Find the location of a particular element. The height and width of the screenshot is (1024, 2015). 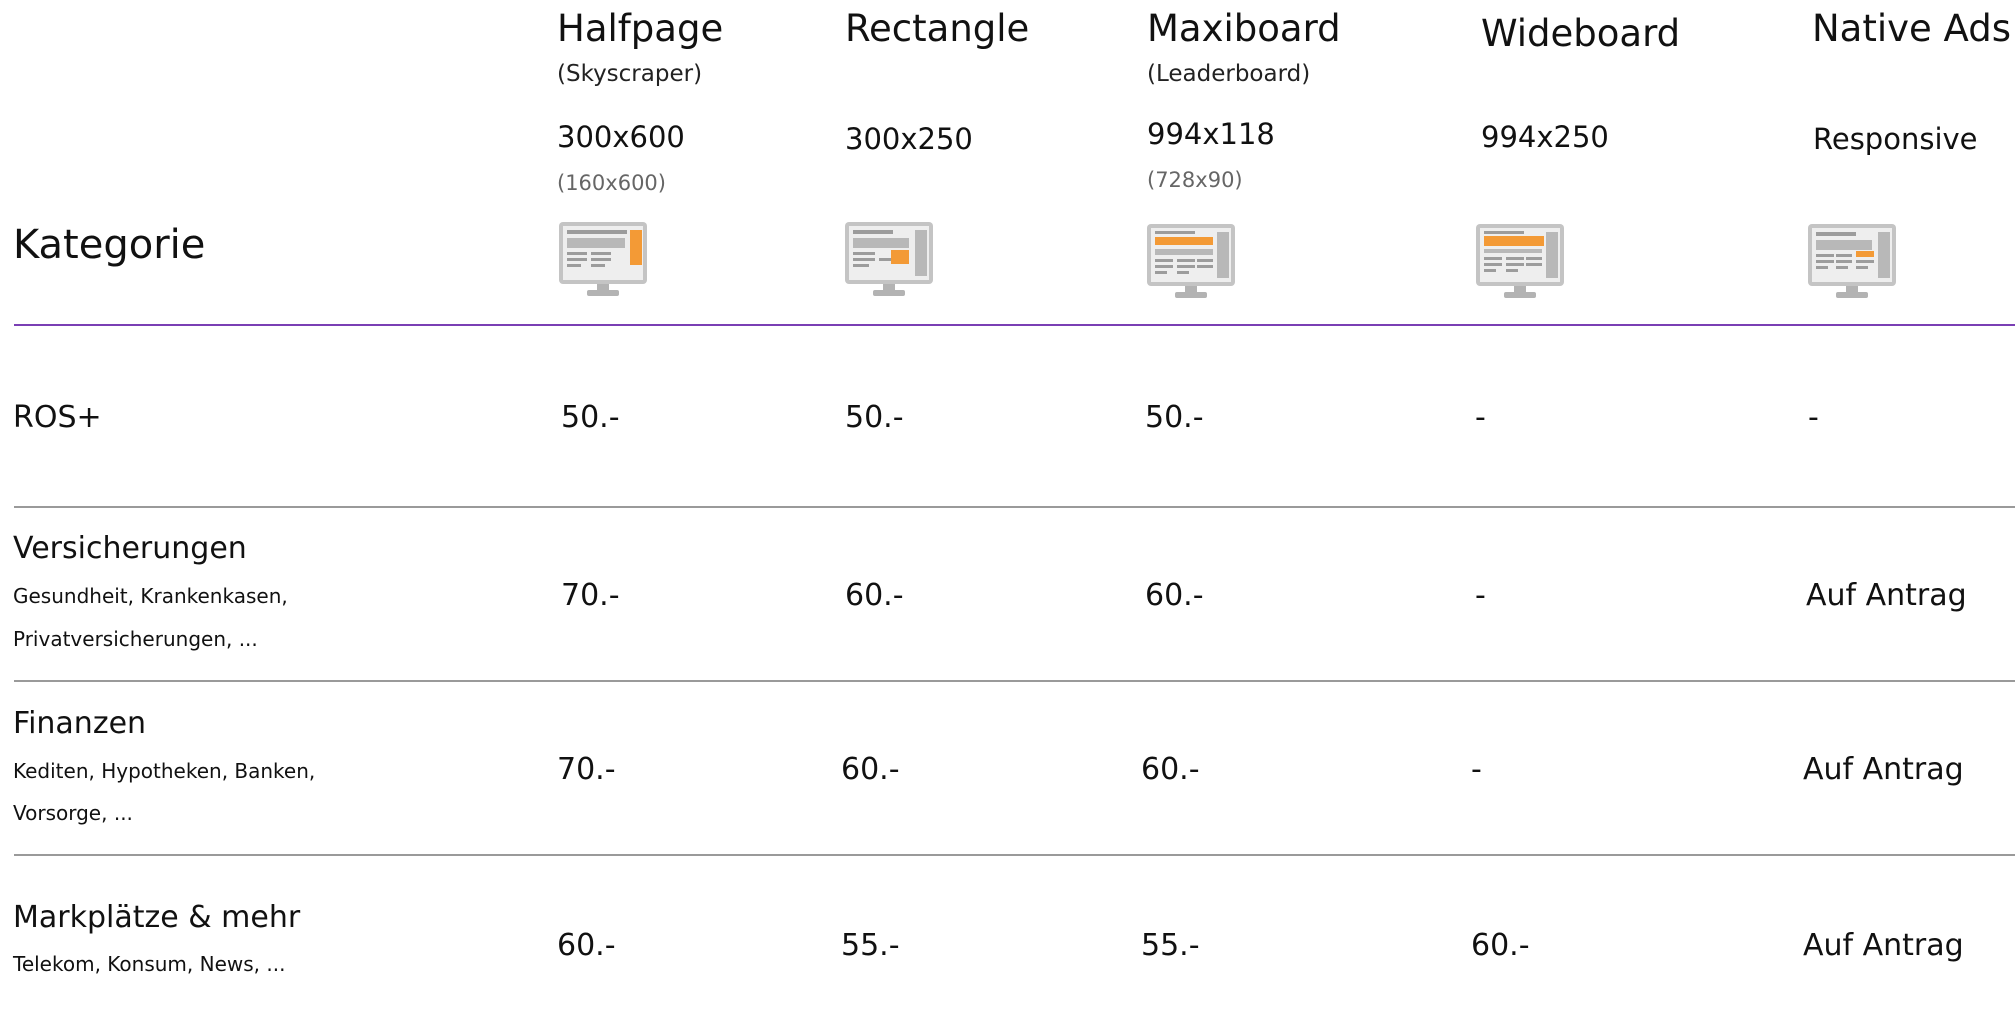

monitor-wideboard-icon is located at coordinates (1520, 261).